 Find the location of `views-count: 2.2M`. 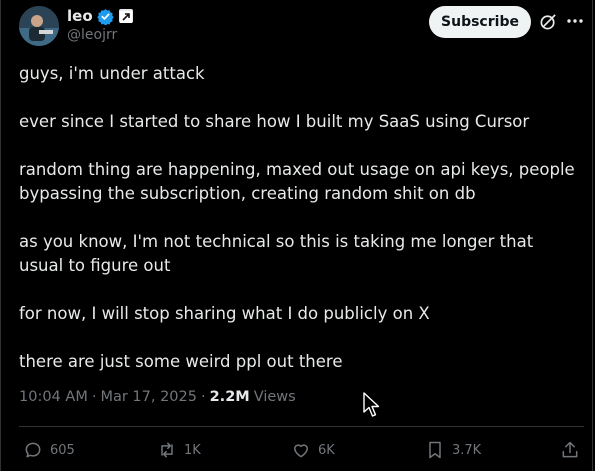

views-count: 2.2M is located at coordinates (229, 397).